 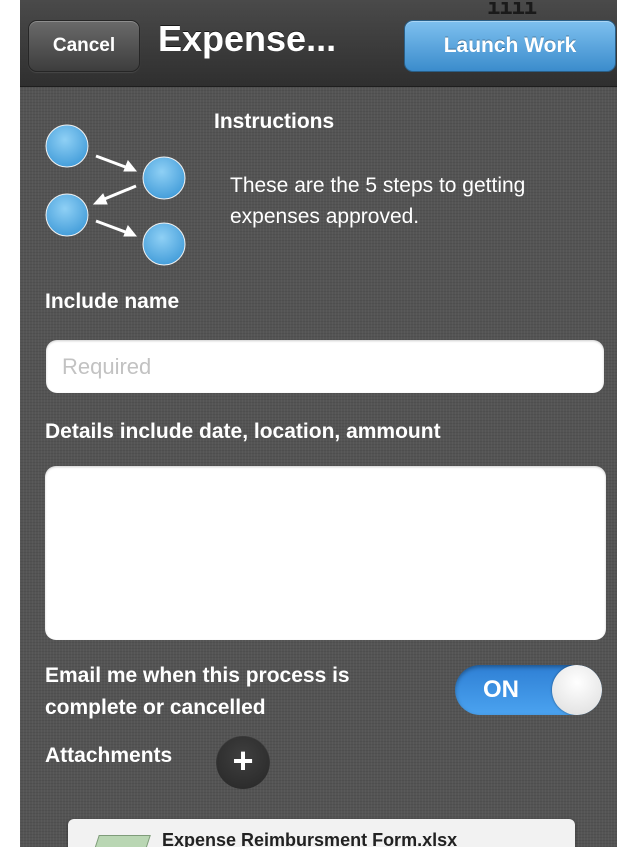 What do you see at coordinates (510, 46) in the screenshot?
I see `launch-work-button: Launch Work` at bounding box center [510, 46].